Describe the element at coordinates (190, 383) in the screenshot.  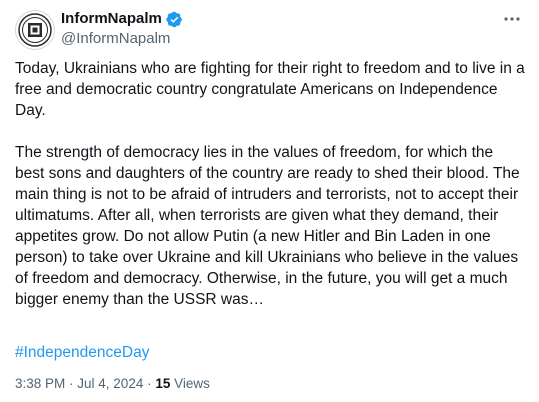
I see `views-label: Views` at that location.